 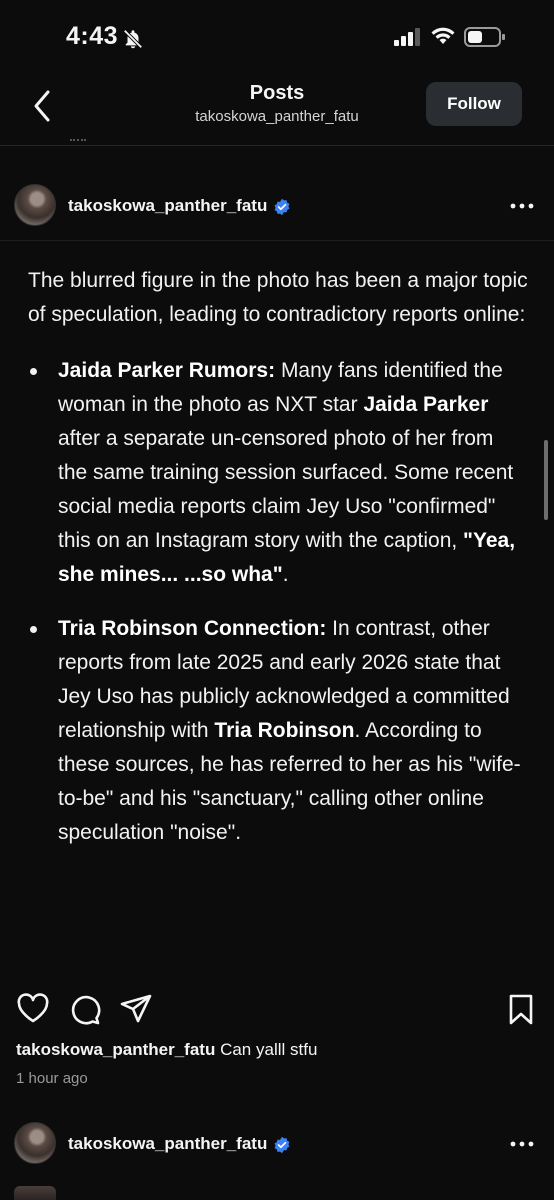 What do you see at coordinates (192, 628) in the screenshot?
I see `bullet-bold-text: Tria Robinson Connection:` at bounding box center [192, 628].